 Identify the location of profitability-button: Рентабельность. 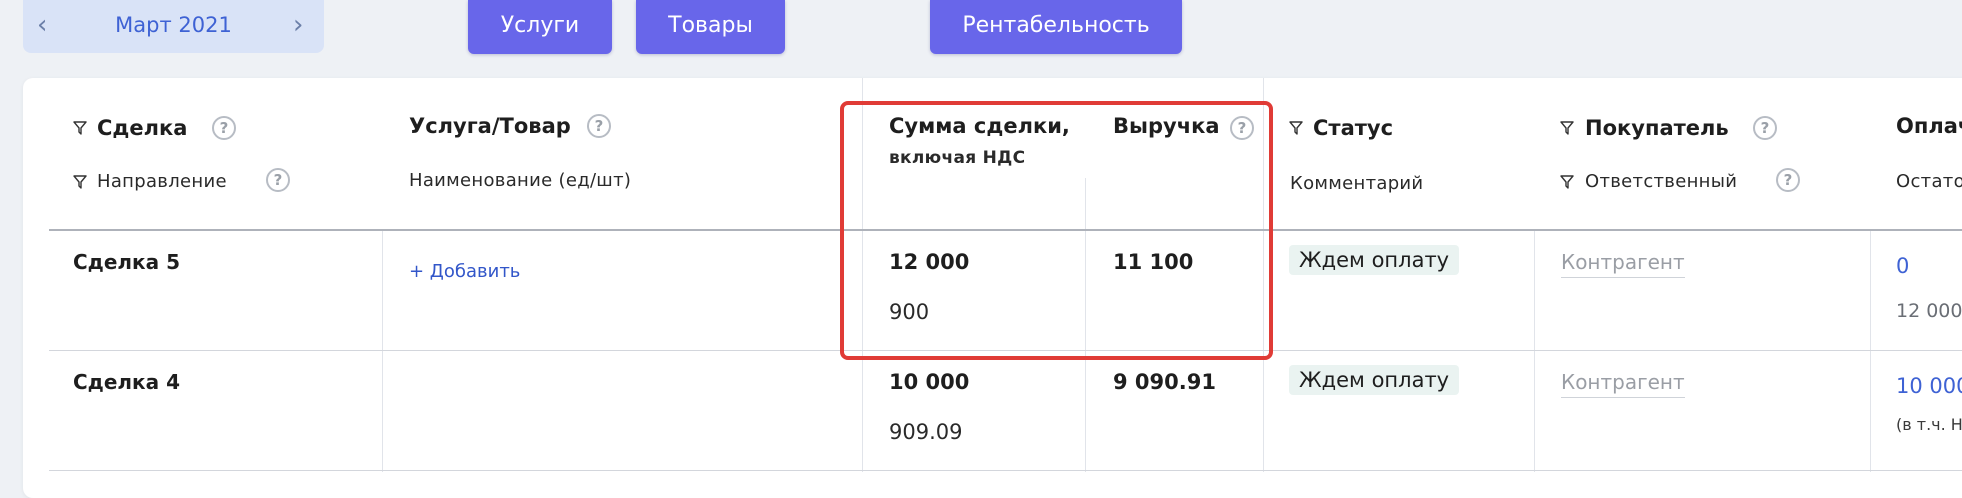
(1056, 27).